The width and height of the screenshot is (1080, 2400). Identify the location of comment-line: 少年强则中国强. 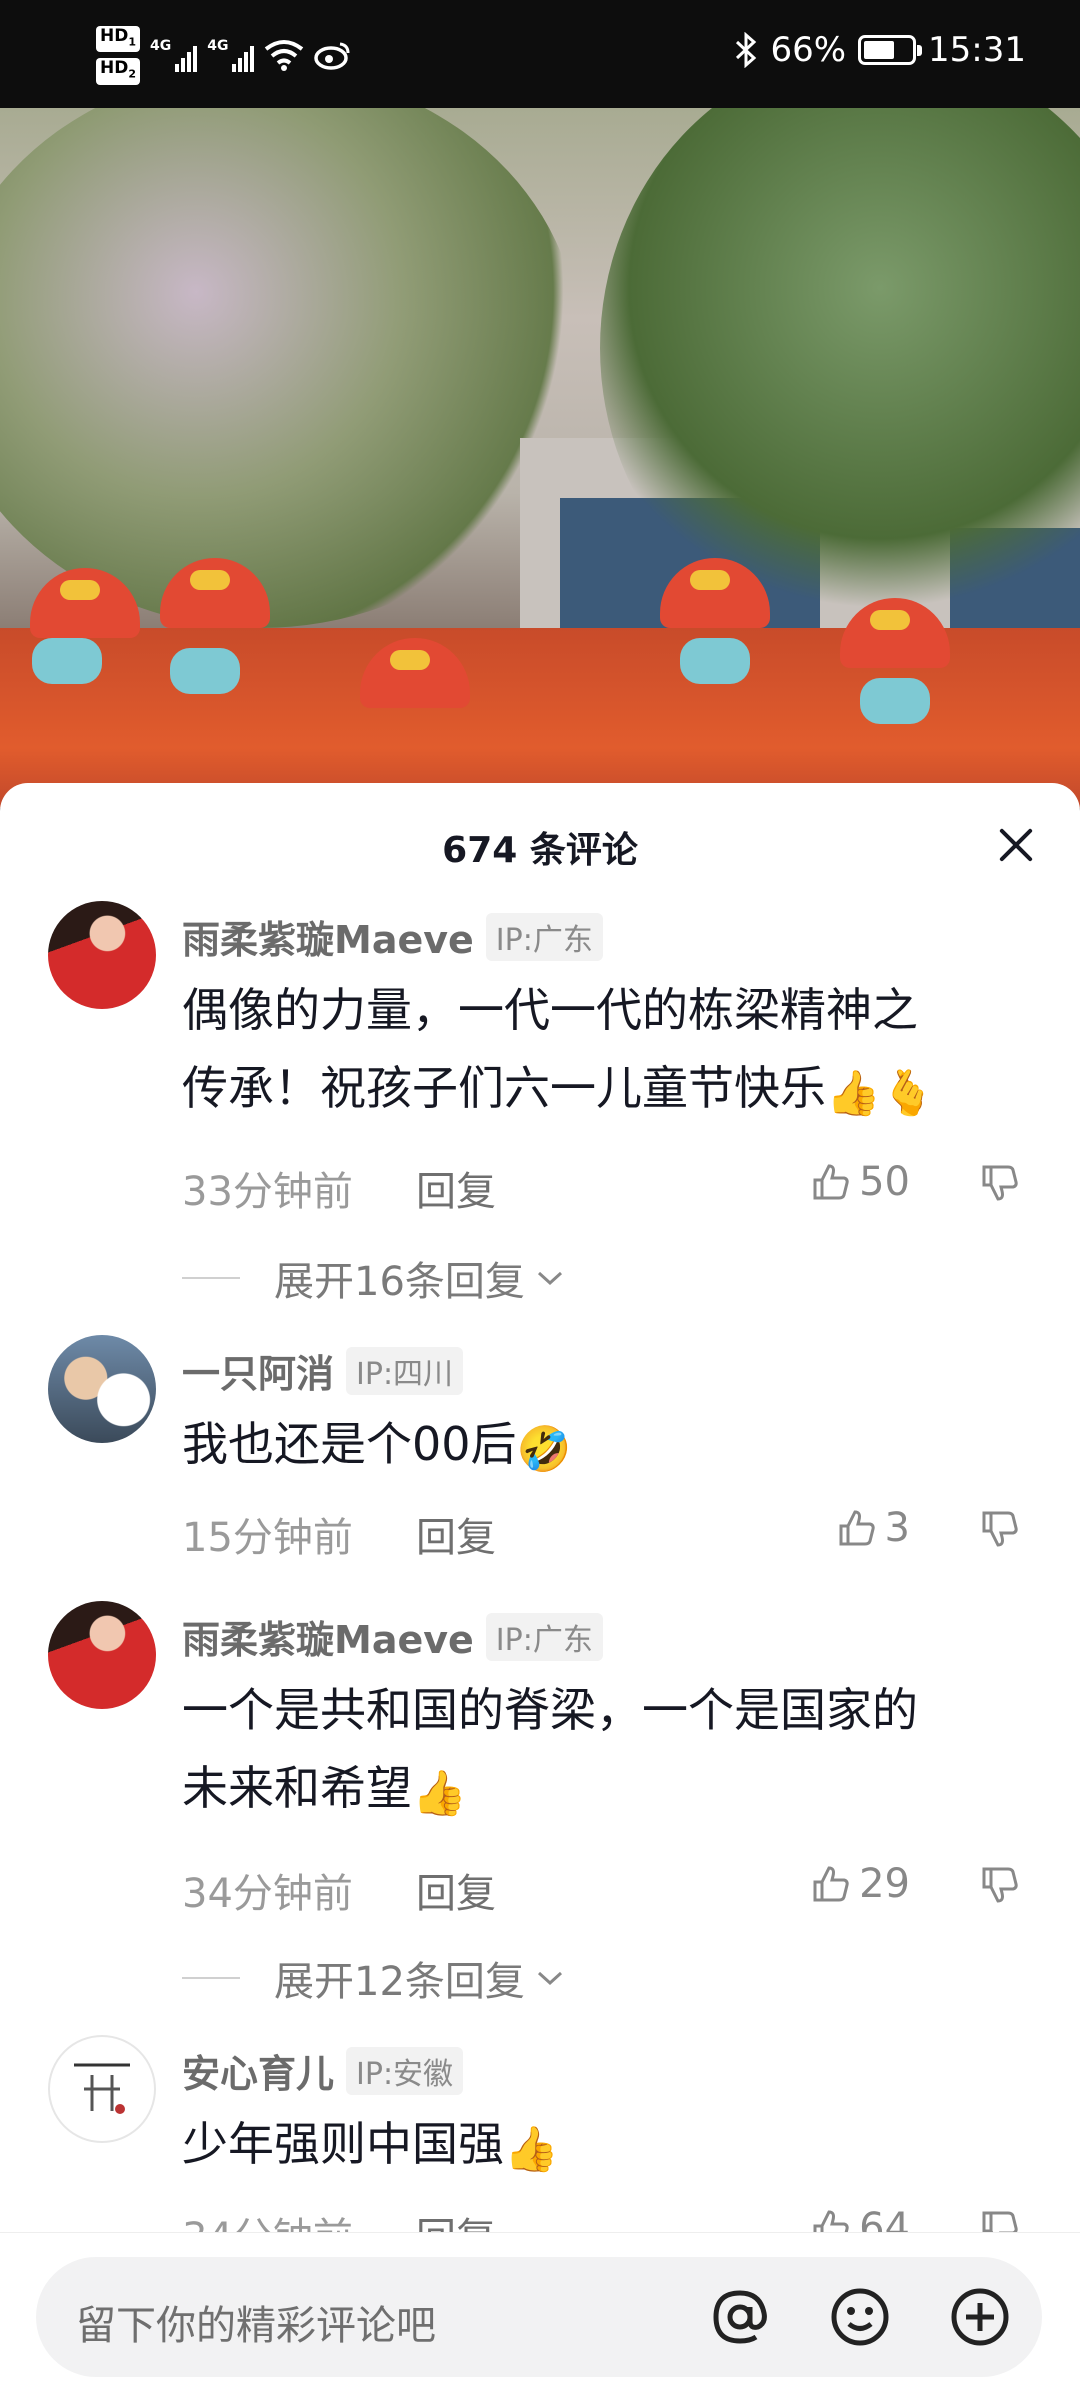
(343, 2144).